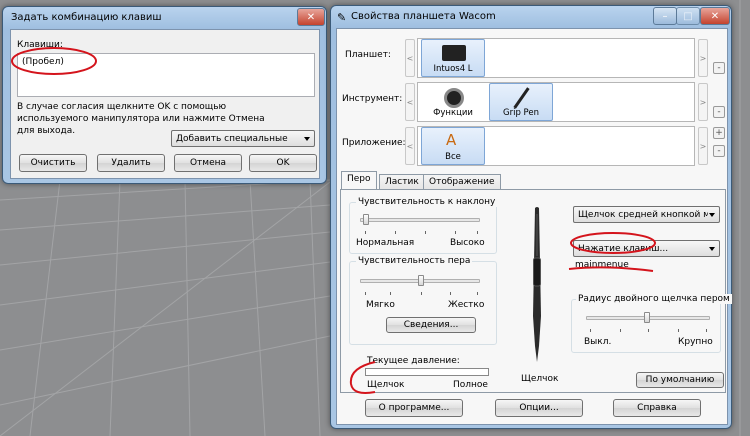  Describe the element at coordinates (466, 305) in the screenshot. I see `pen-feel-high-label: Жестко` at that location.